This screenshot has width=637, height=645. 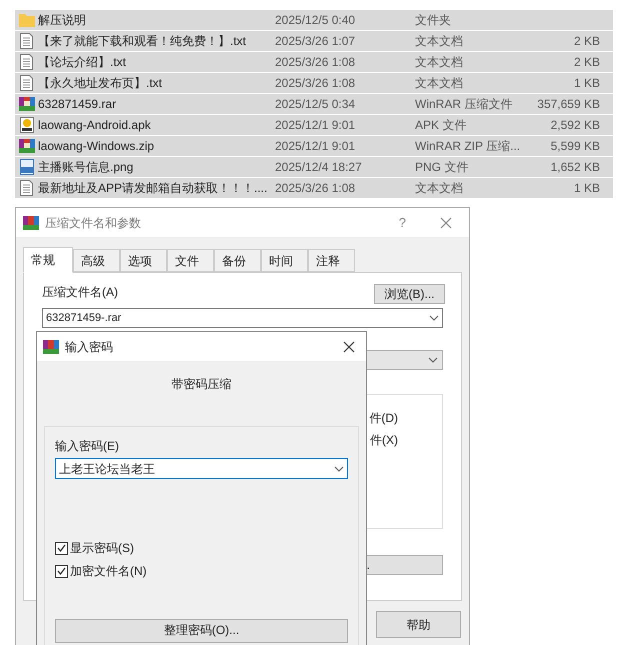 I want to click on file-row: 主播账号信息.png 2025/12/4 18:27 PNG 文件 1,652 KB, so click(x=314, y=167).